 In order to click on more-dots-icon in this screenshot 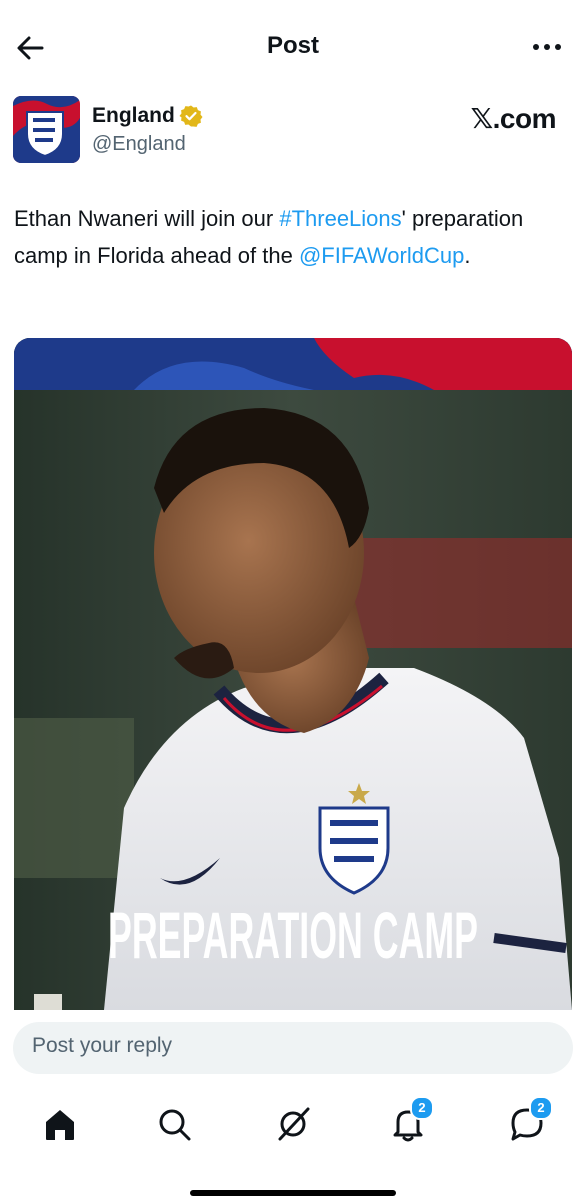, I will do `click(547, 47)`.